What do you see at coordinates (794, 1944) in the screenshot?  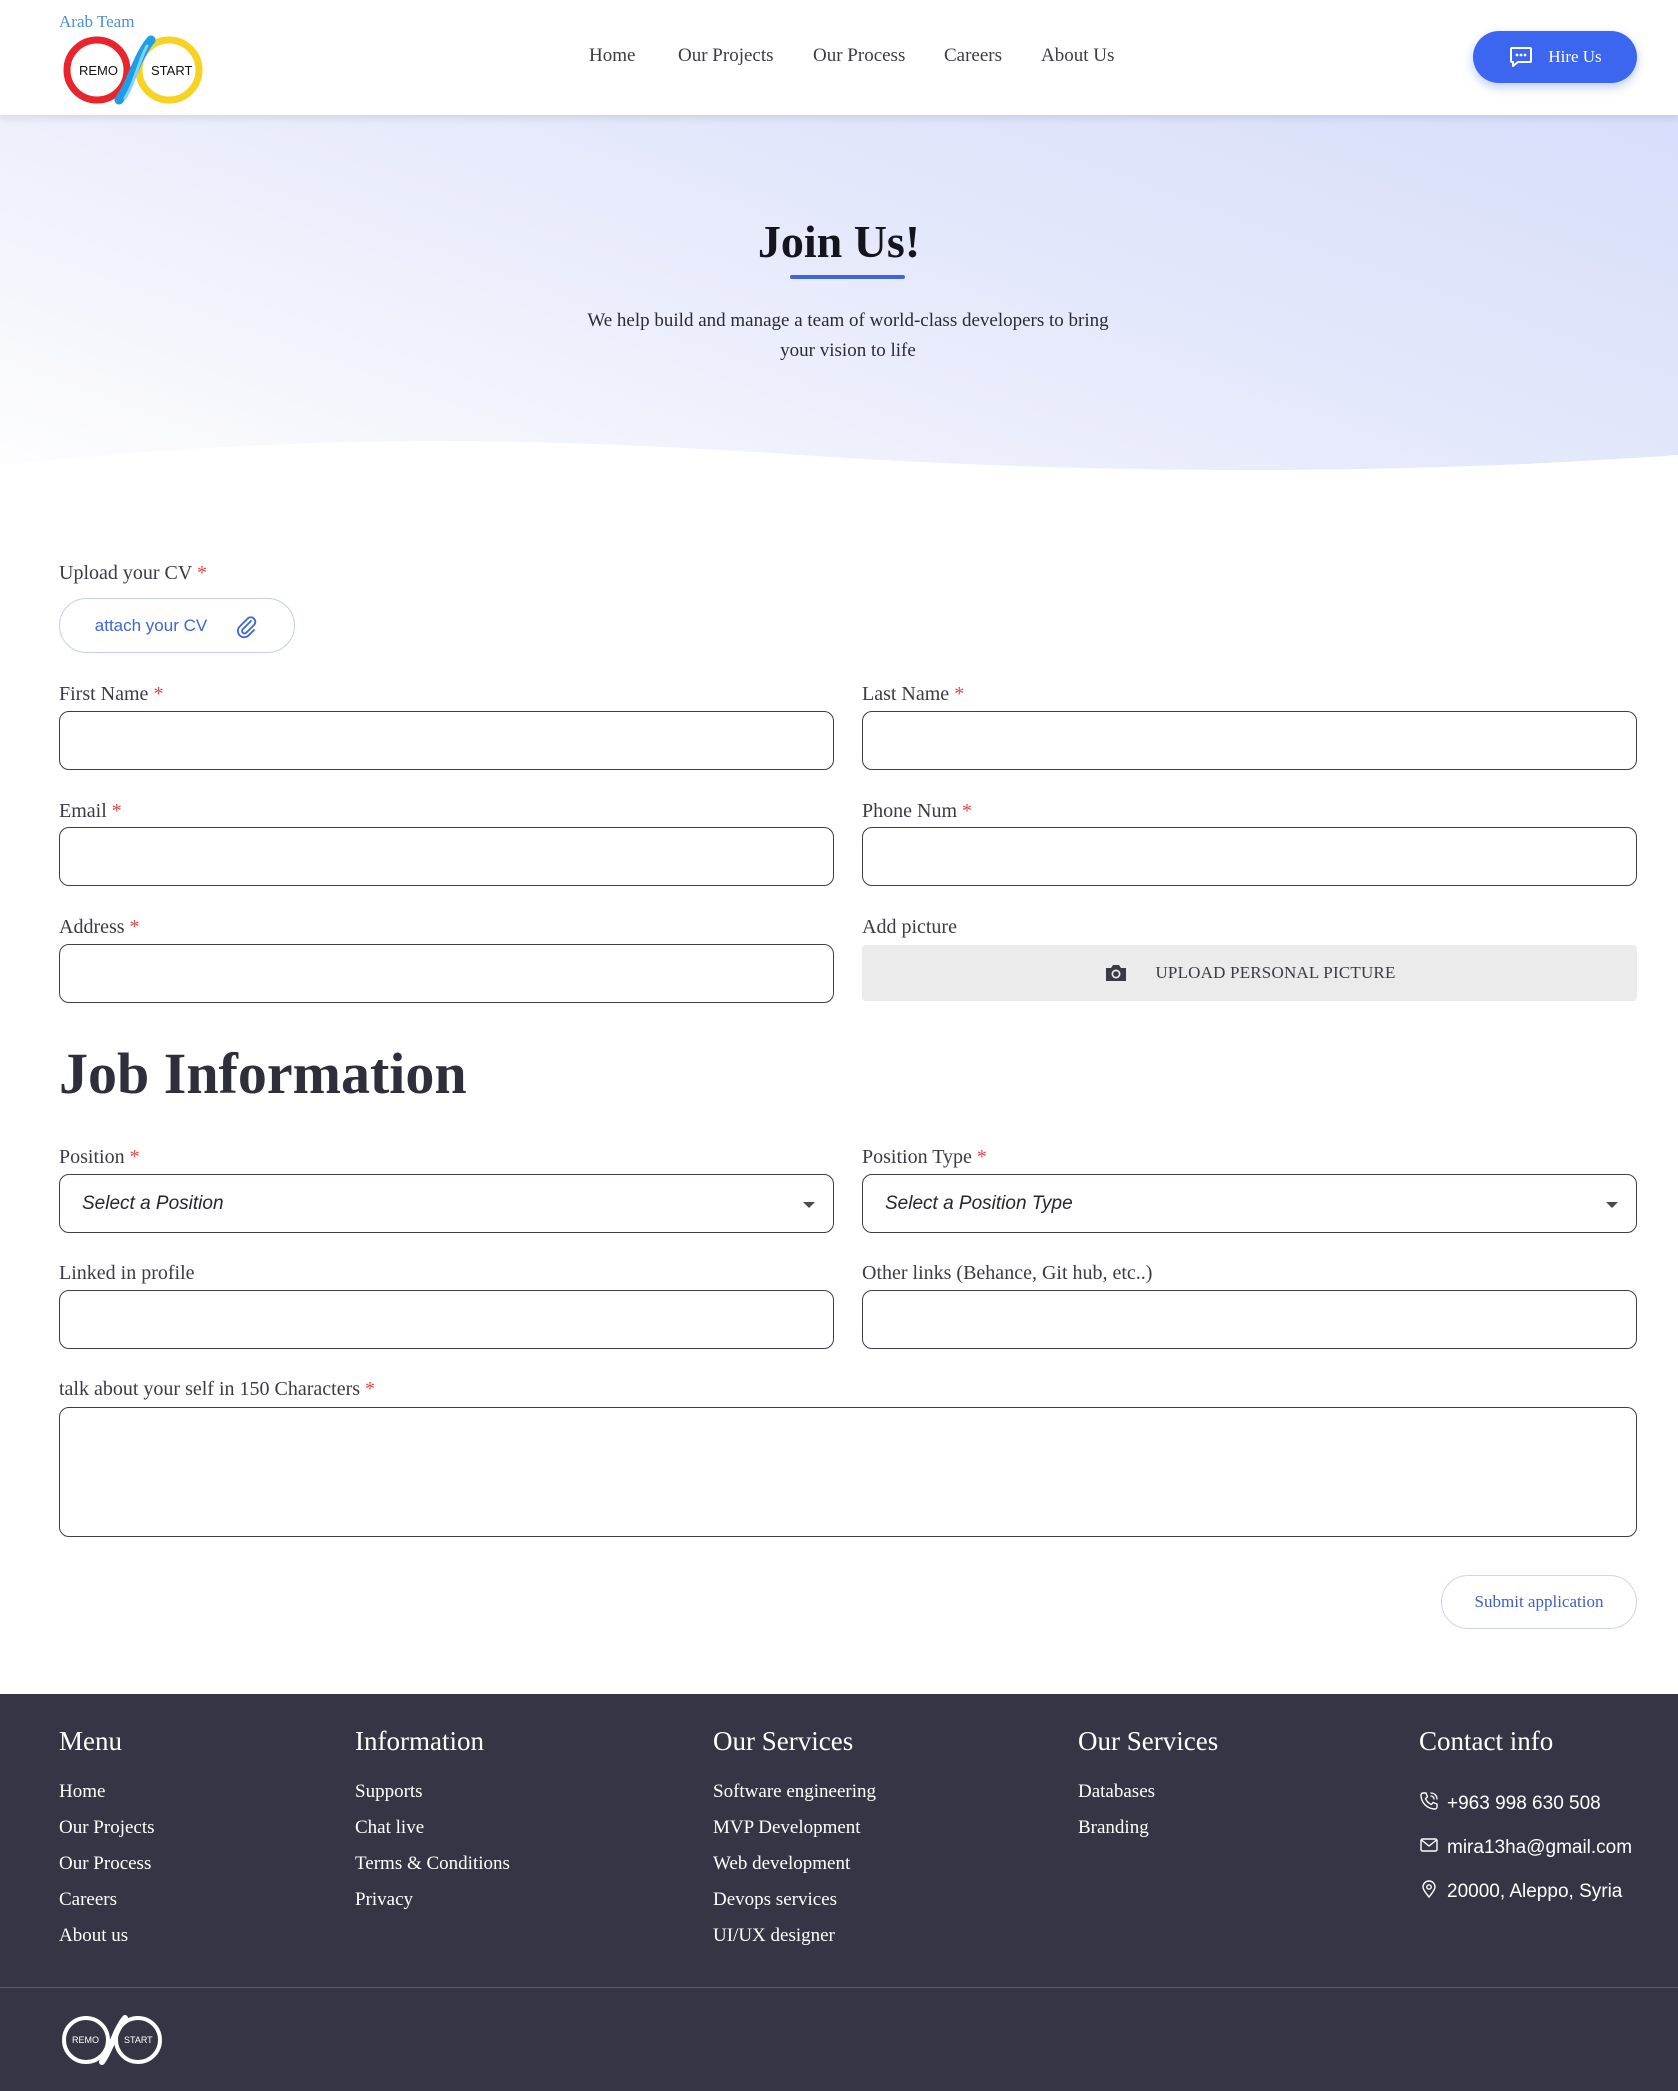 I see `footer-link-uiux-designer: UI/UX designer` at bounding box center [794, 1944].